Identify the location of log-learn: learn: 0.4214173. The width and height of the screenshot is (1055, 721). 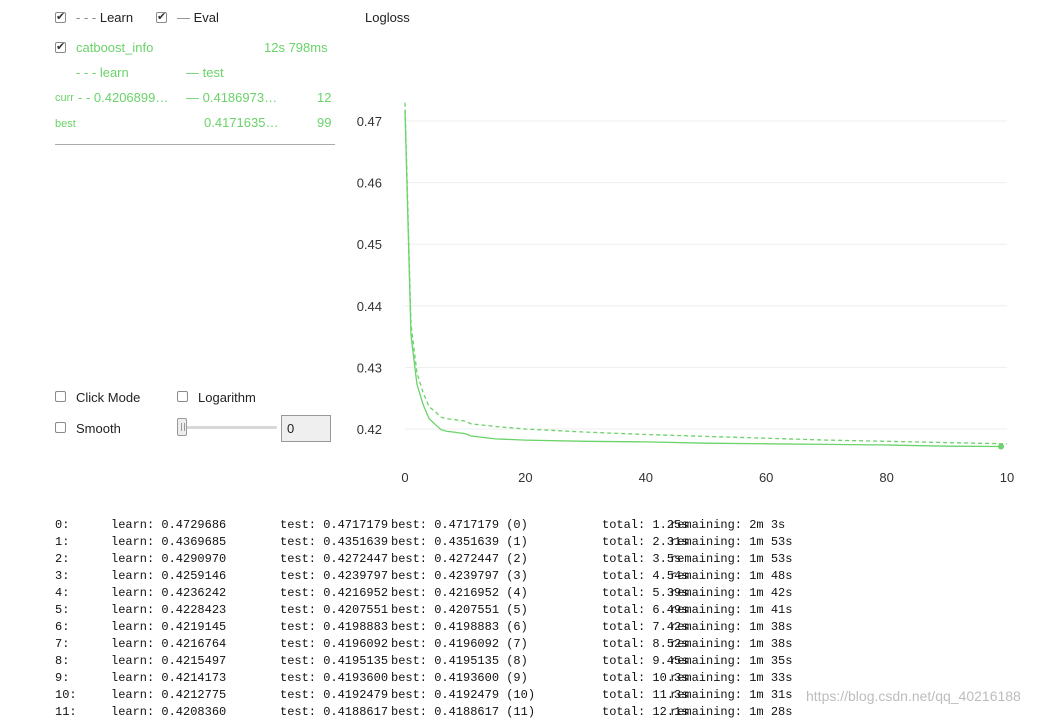
(169, 678).